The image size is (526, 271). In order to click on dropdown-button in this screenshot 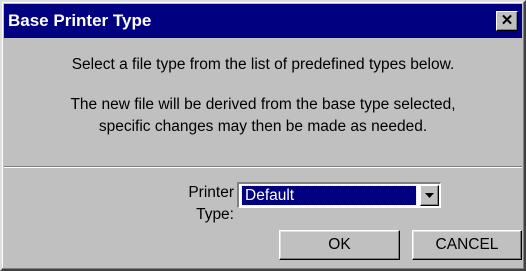, I will do `click(429, 195)`.